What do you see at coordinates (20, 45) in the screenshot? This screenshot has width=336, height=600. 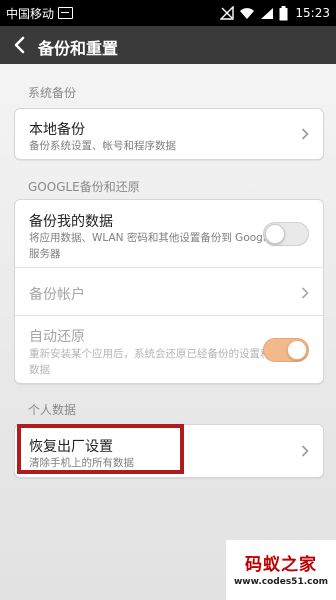 I see `chevron-left-icon` at bounding box center [20, 45].